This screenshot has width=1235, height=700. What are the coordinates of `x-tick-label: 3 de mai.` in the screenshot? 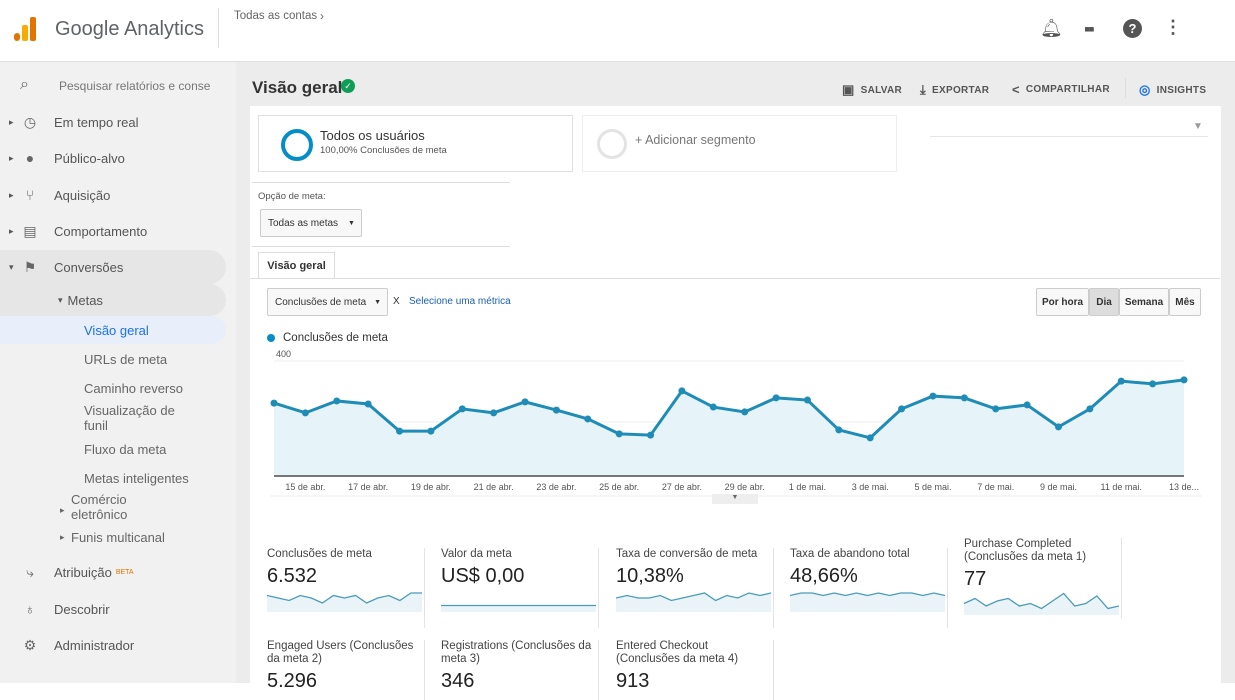 It's located at (870, 487).